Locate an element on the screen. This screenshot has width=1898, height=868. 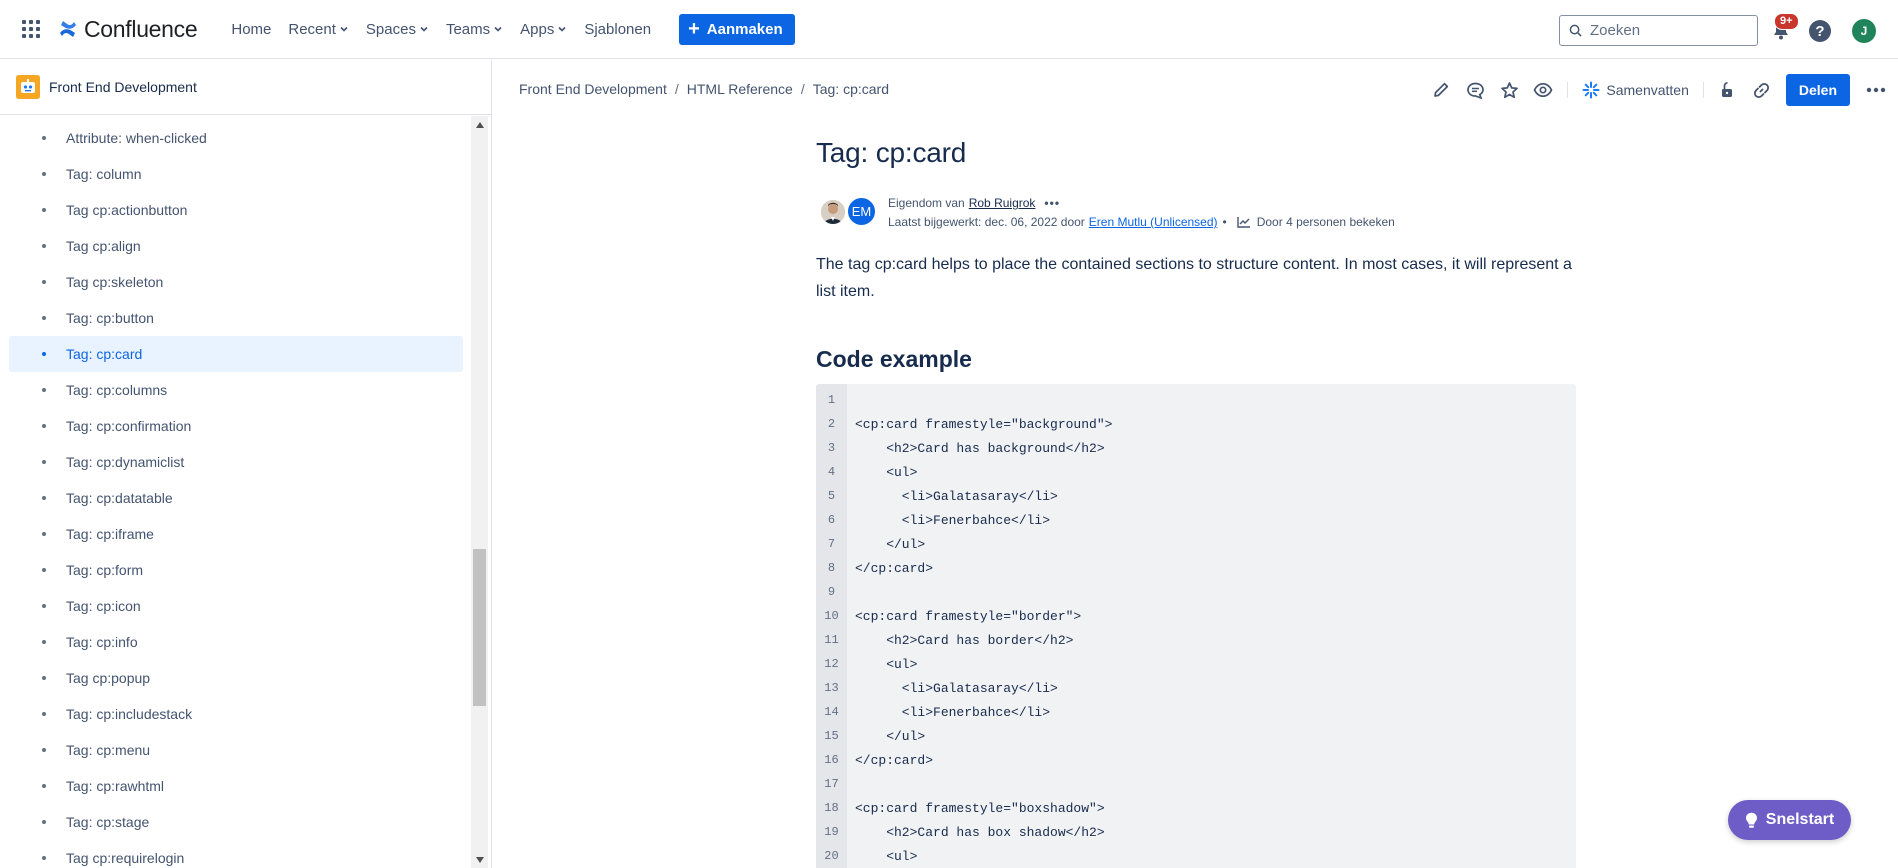
breadcrumb-item: HTML Reference is located at coordinates (740, 89).